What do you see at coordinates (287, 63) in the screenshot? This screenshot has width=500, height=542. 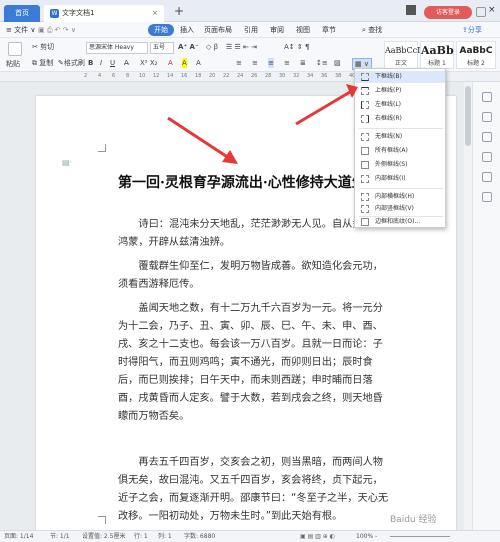 I see `justify-icon: ≡` at bounding box center [287, 63].